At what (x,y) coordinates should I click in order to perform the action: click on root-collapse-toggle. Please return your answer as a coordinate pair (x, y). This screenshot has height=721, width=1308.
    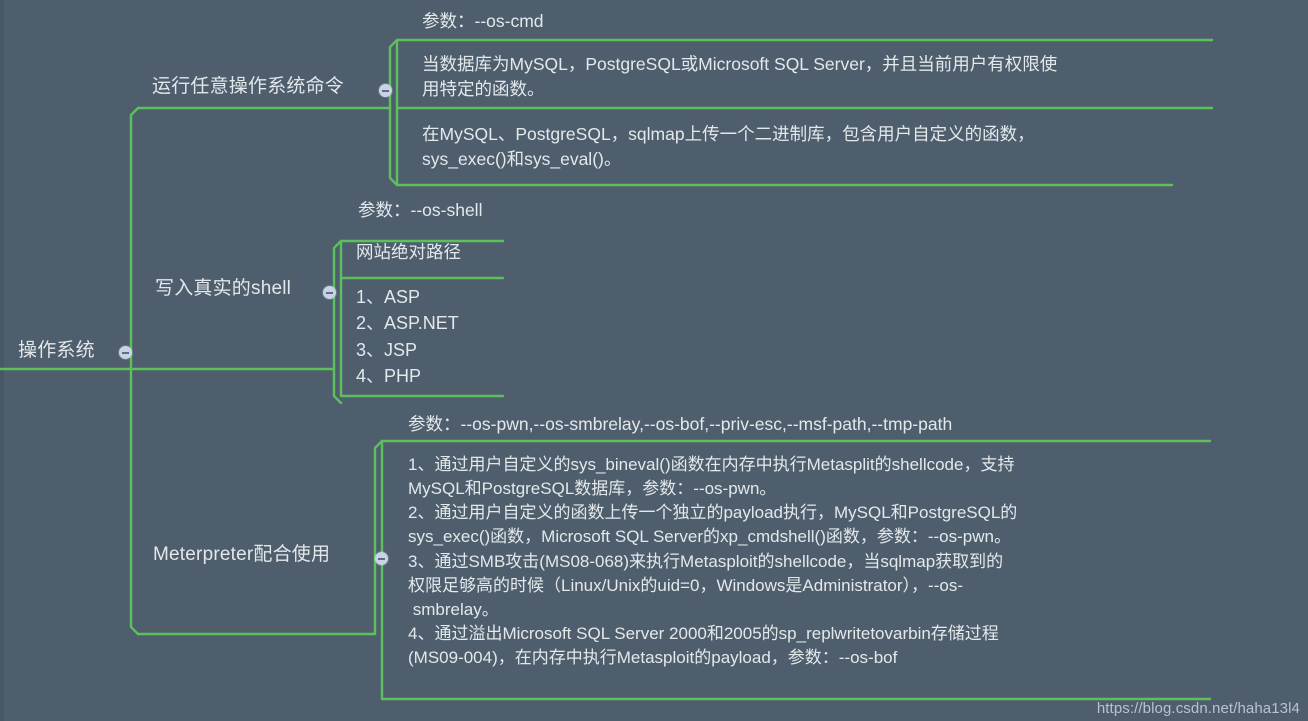
    Looking at the image, I should click on (125, 352).